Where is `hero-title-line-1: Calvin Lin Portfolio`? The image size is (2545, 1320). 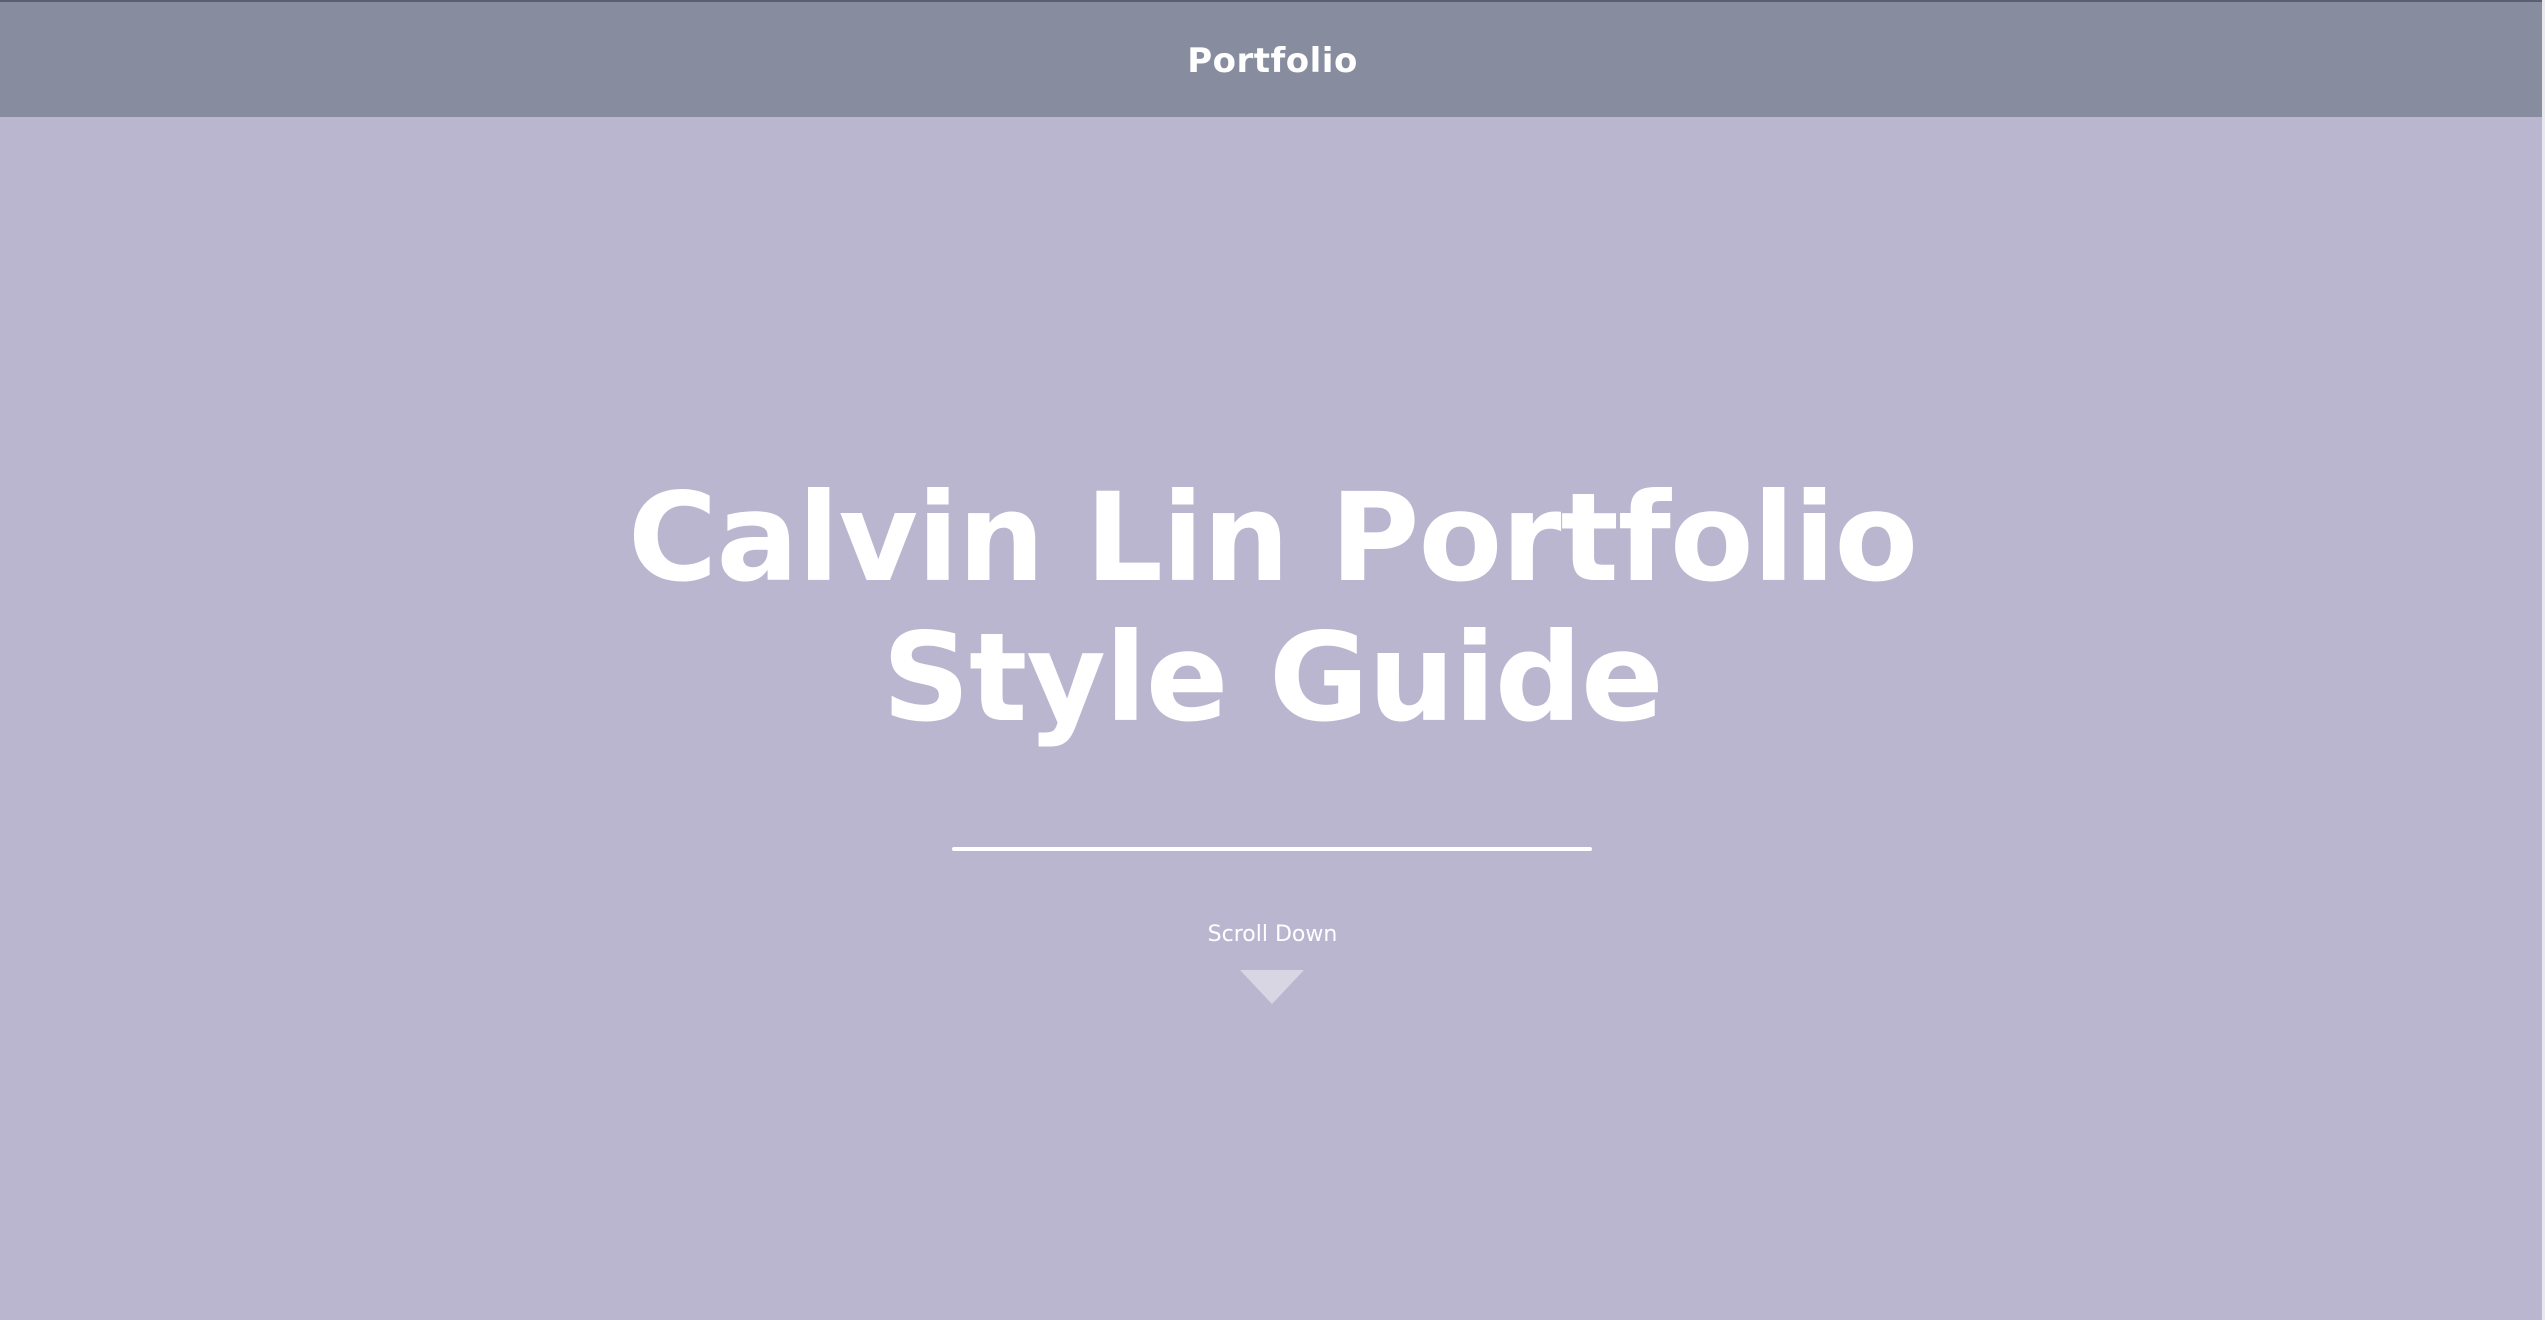
hero-title-line-1: Calvin Lin Portfolio is located at coordinates (1272, 538).